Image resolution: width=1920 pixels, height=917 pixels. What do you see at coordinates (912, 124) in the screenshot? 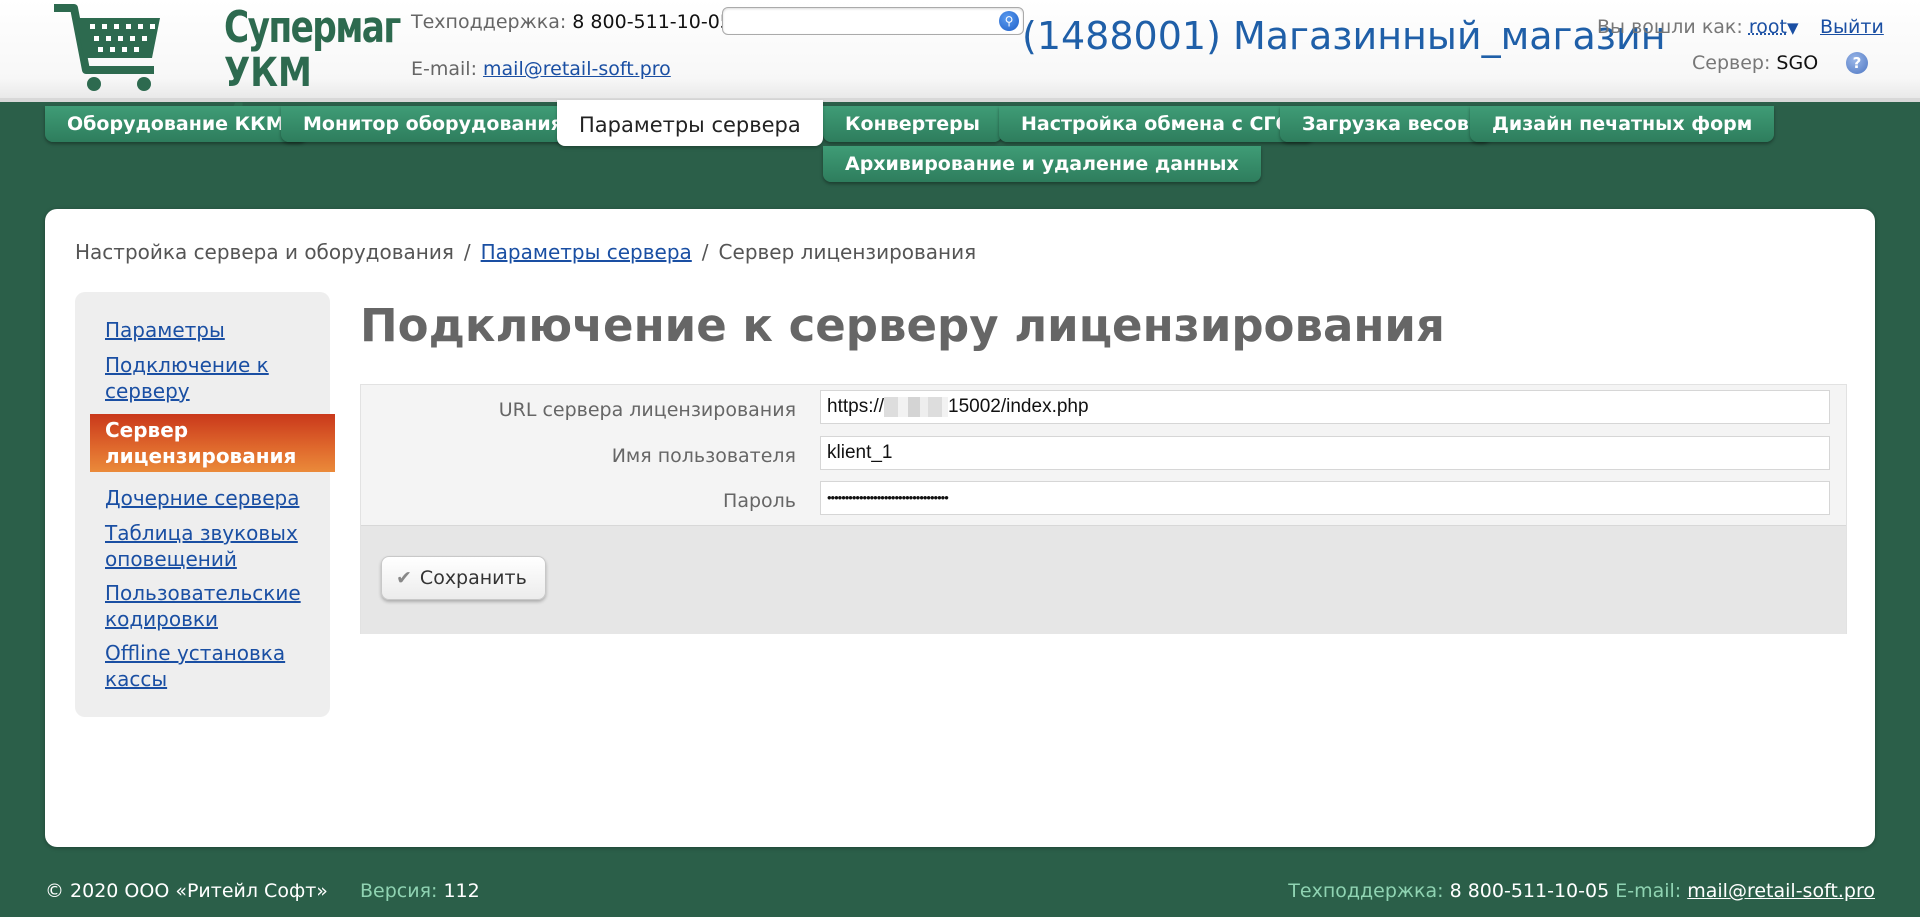
I see `tab-converters: Конвертеры` at bounding box center [912, 124].